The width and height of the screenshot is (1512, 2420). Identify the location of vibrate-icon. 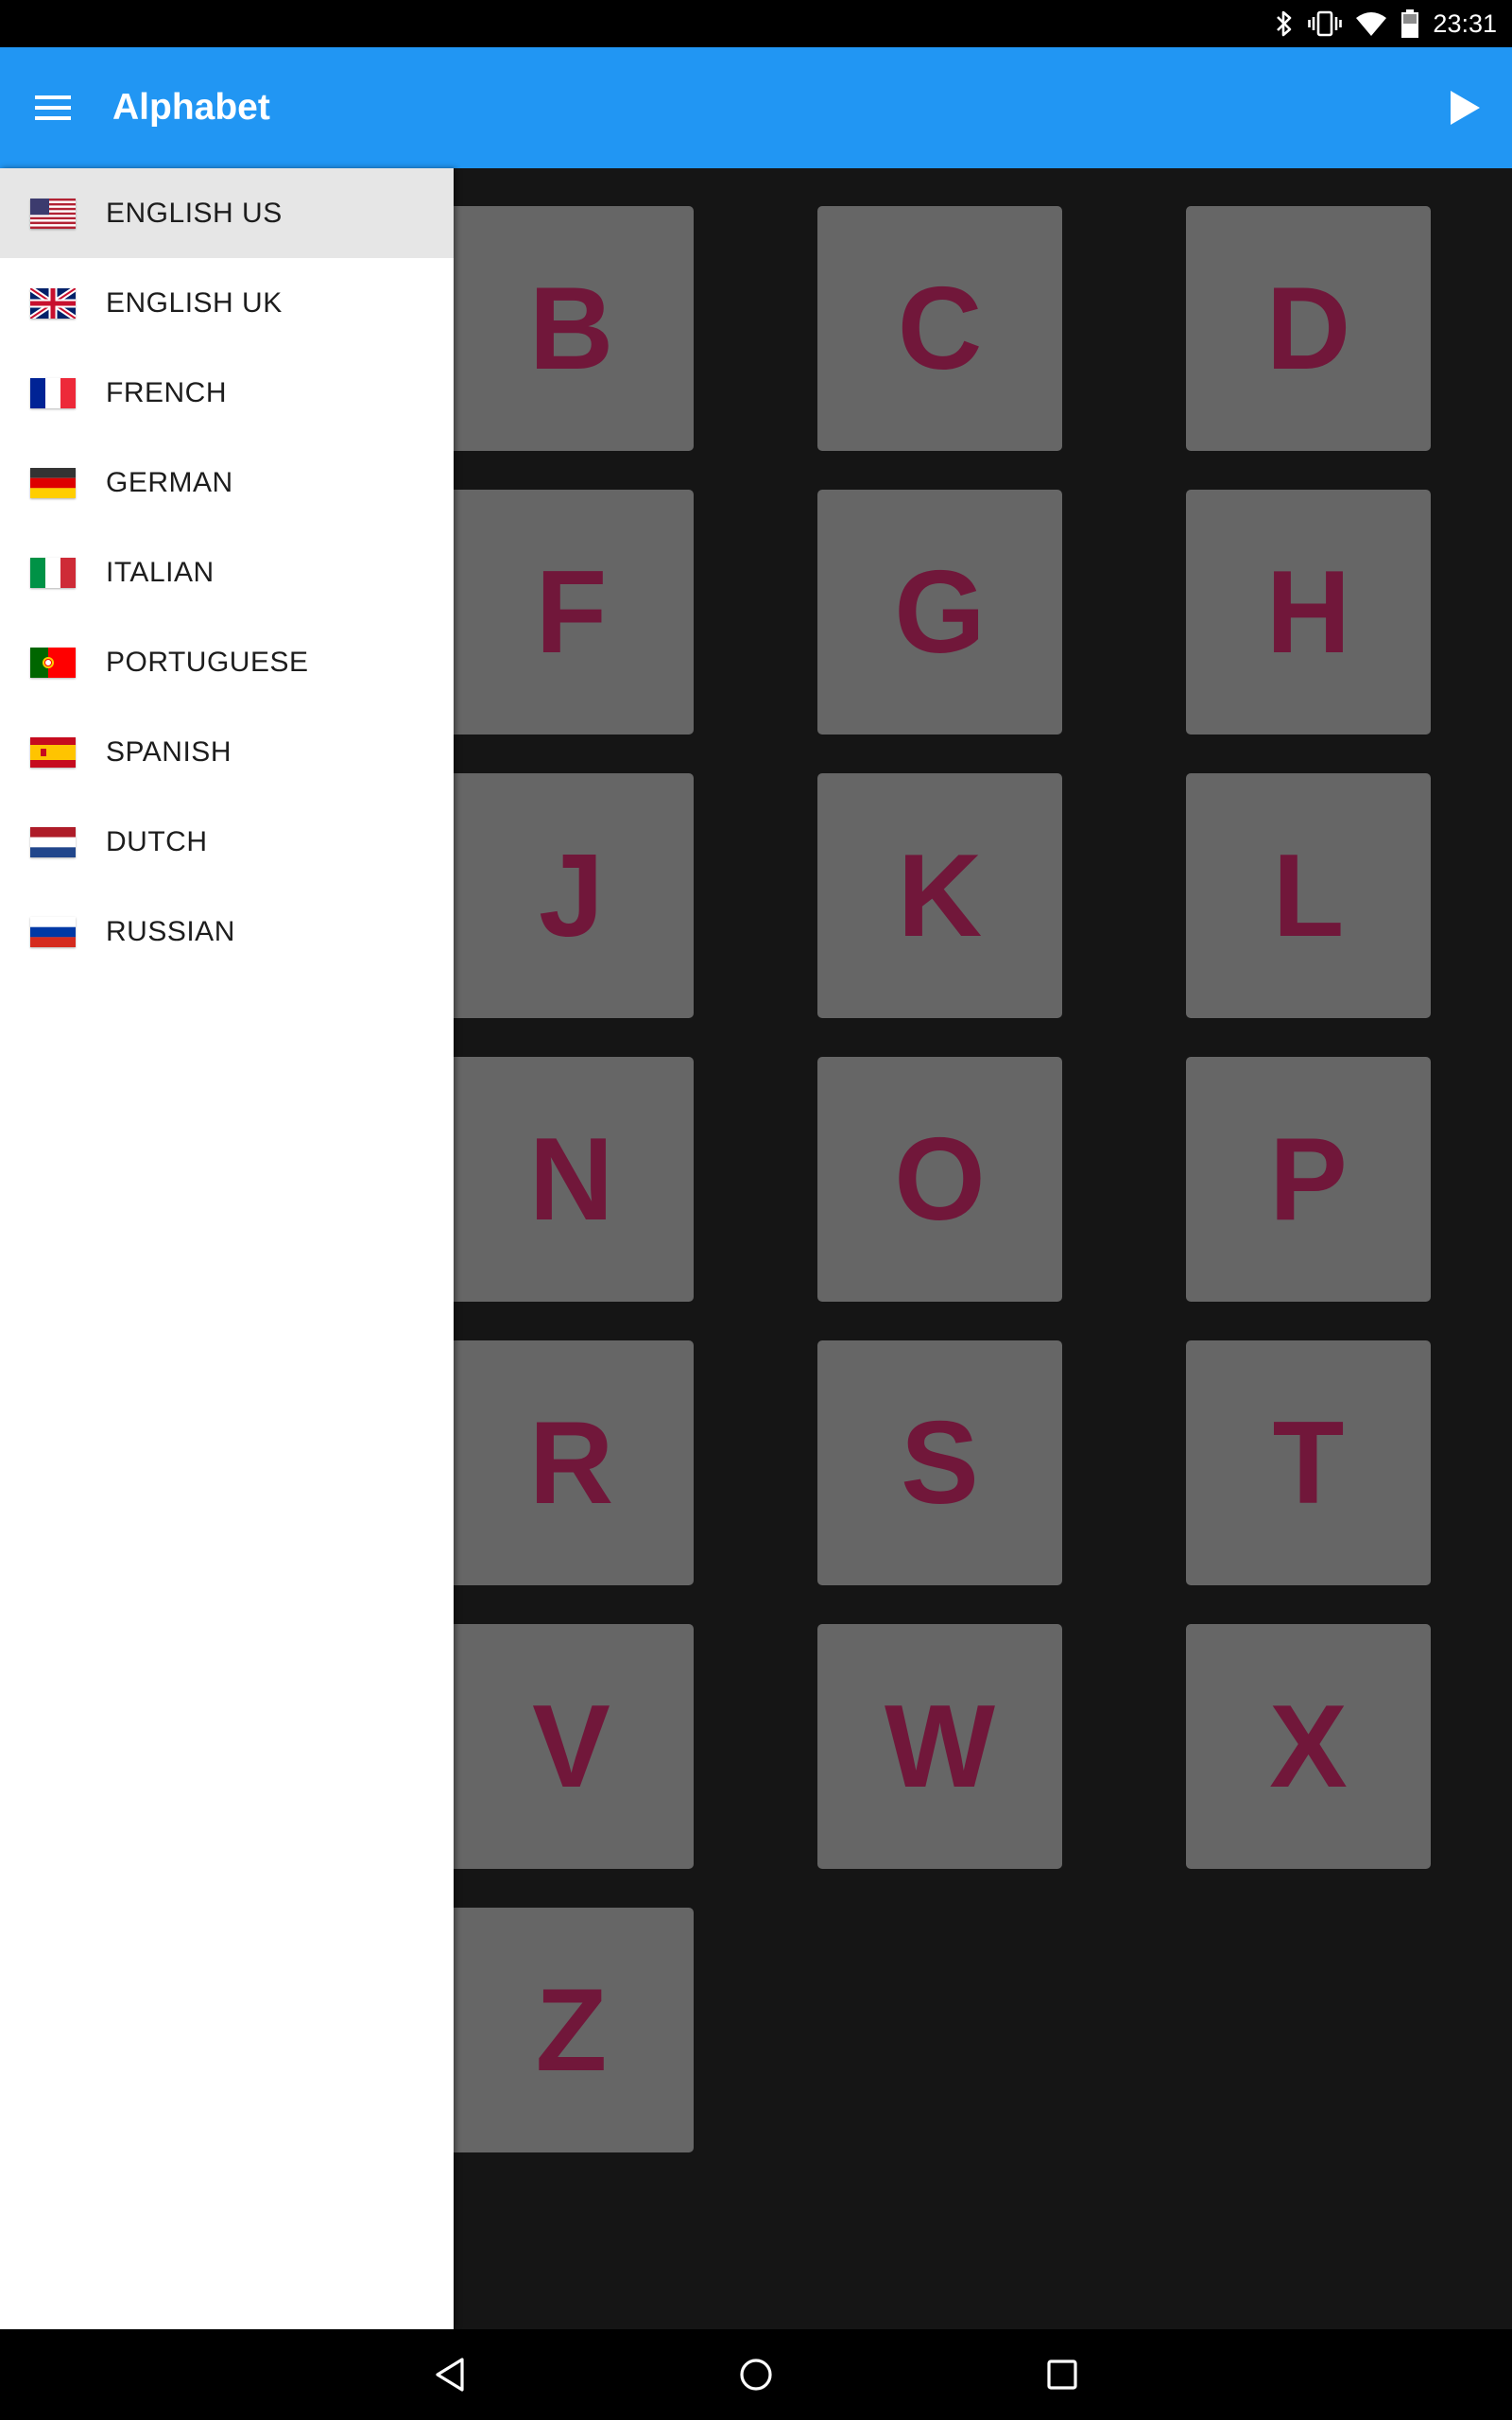
(1325, 24).